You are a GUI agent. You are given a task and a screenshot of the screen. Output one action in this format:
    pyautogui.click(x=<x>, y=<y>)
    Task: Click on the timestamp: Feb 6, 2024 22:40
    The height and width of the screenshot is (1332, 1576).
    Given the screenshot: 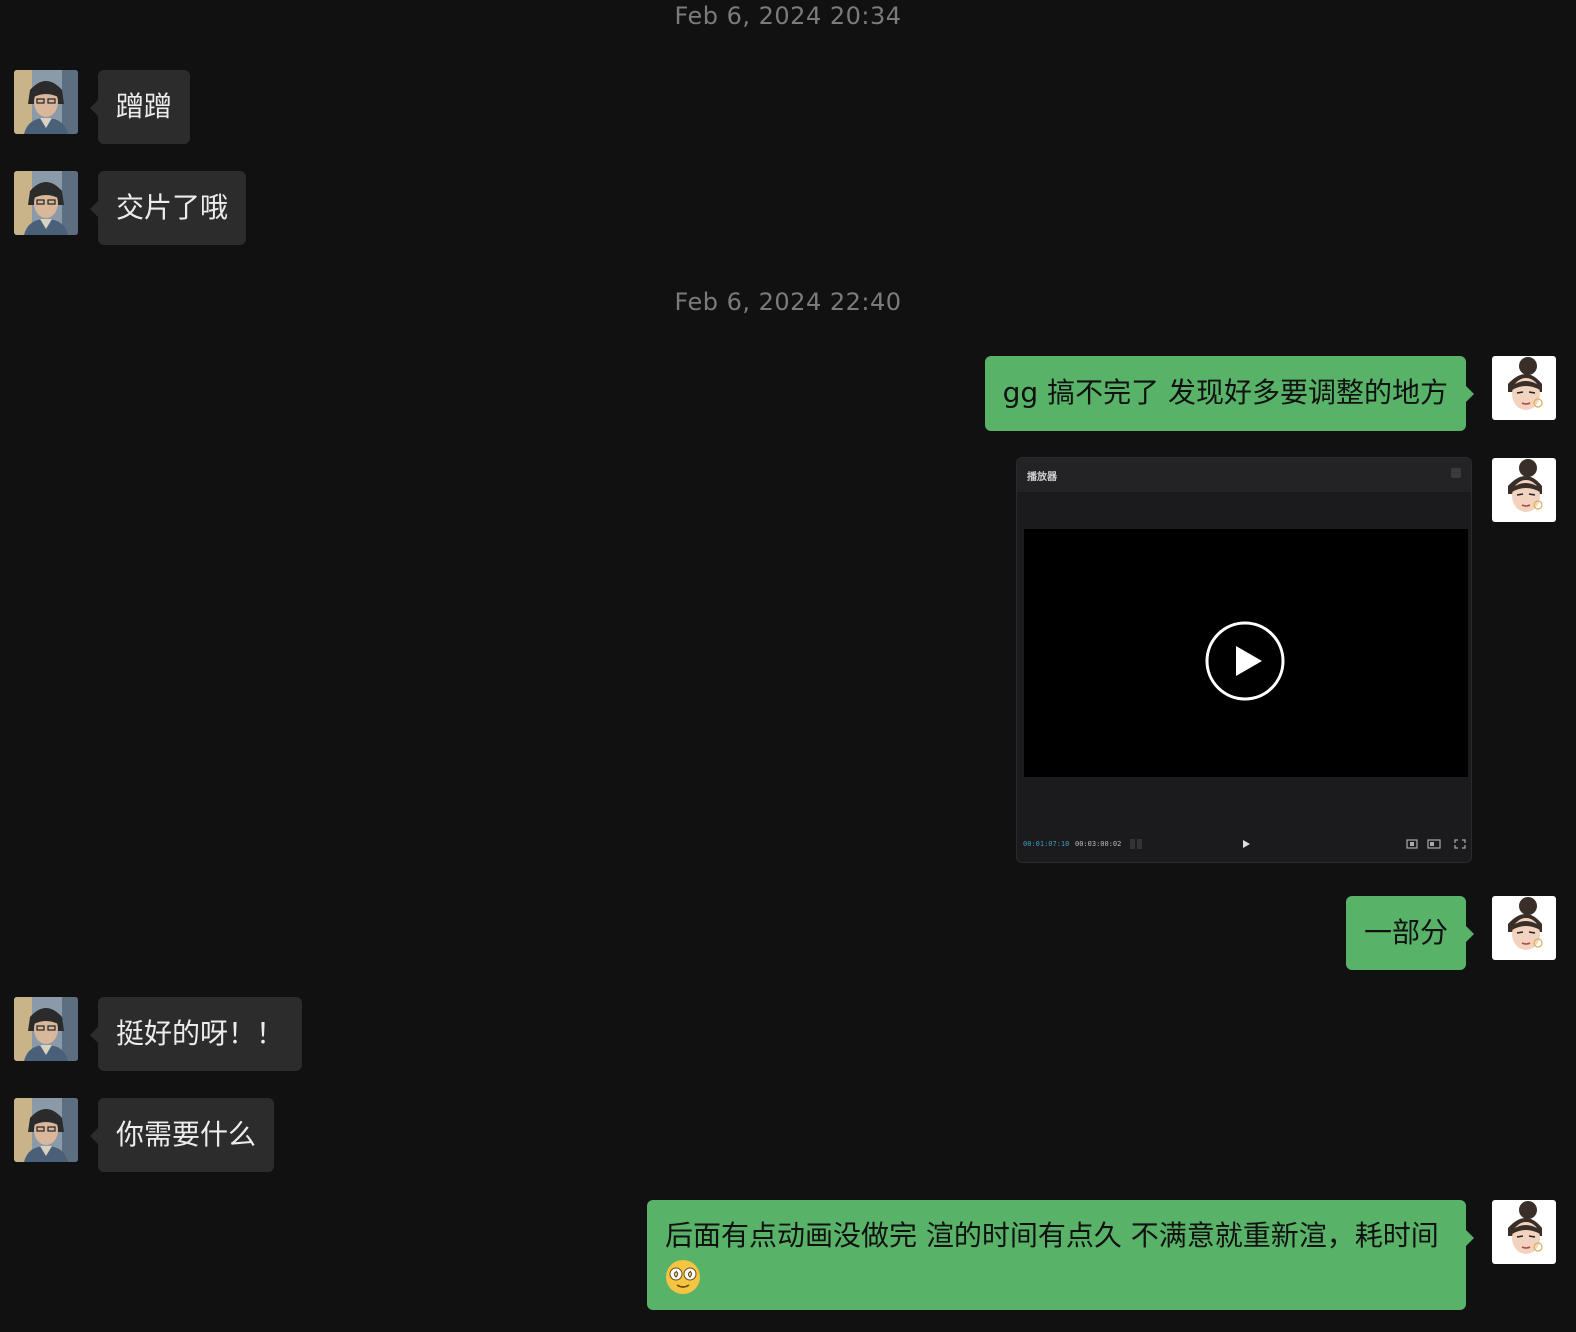 What is the action you would take?
    pyautogui.click(x=788, y=302)
    